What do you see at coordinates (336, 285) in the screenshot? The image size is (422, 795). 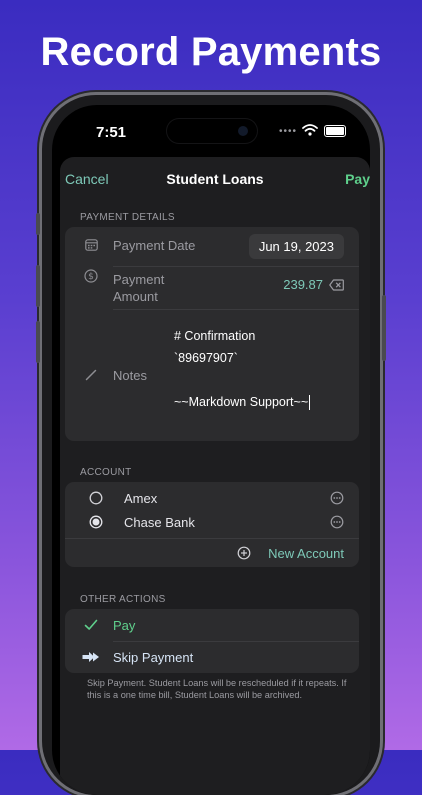 I see `delete-backward-icon` at bounding box center [336, 285].